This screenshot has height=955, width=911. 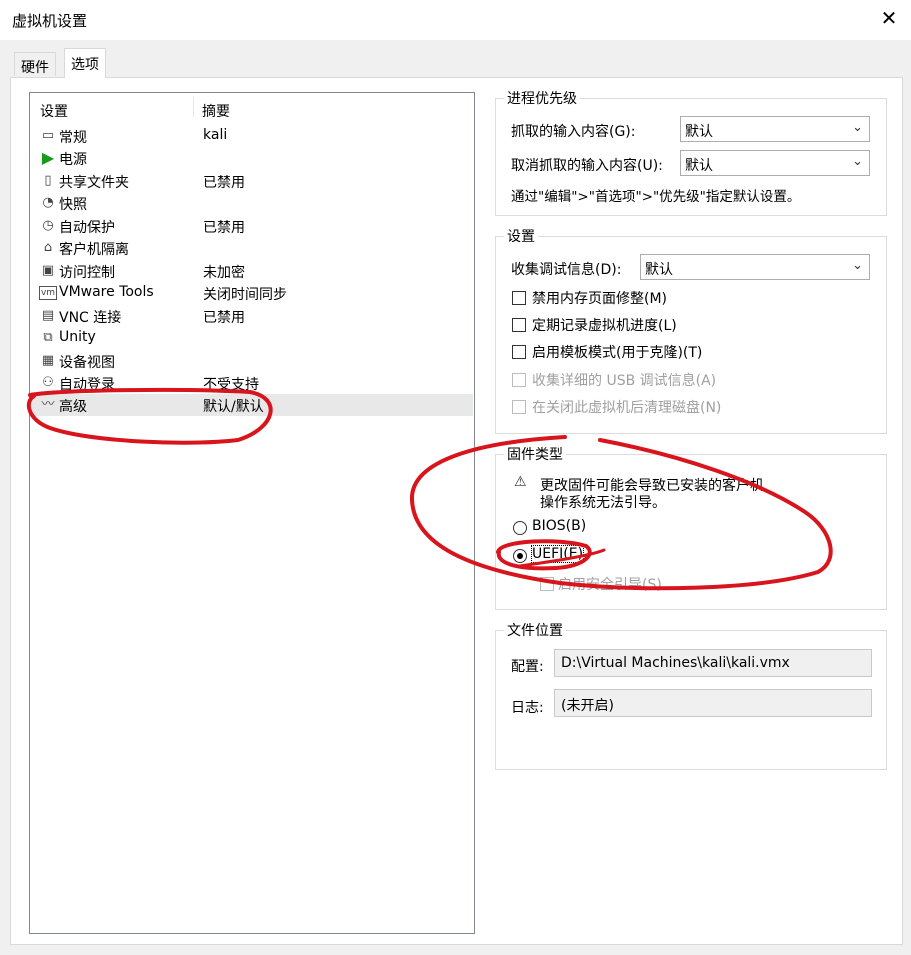 What do you see at coordinates (519, 352) in the screenshot?
I see `template-mode-checkbox` at bounding box center [519, 352].